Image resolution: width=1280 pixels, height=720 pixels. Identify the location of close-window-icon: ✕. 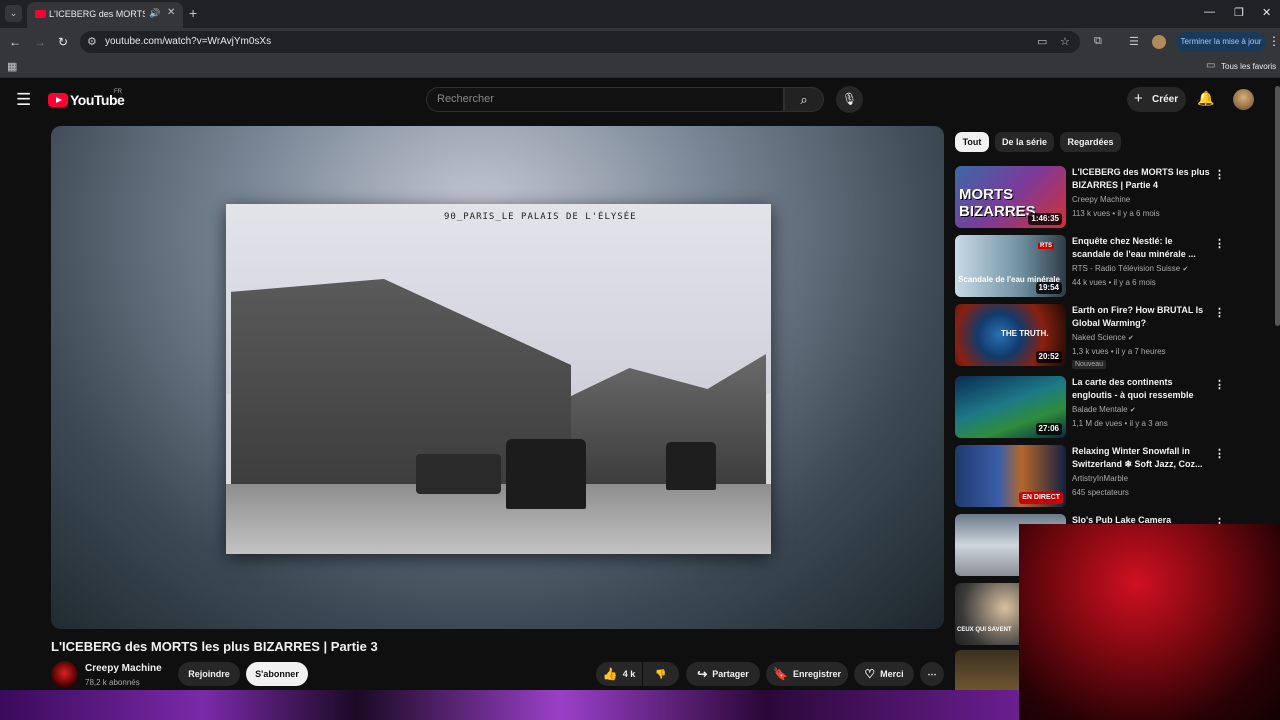
(1266, 12).